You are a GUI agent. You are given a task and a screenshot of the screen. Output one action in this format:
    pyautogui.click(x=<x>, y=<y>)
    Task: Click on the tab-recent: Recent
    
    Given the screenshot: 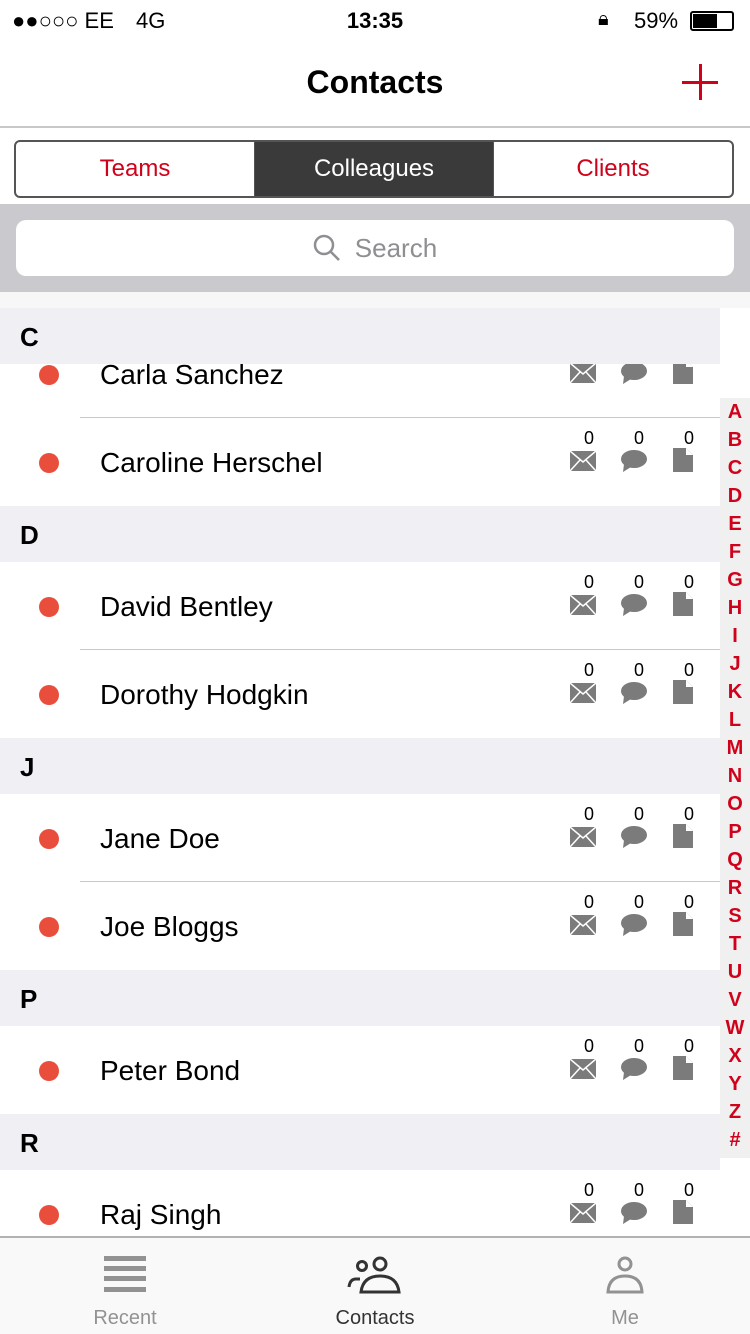 What is the action you would take?
    pyautogui.click(x=125, y=1286)
    